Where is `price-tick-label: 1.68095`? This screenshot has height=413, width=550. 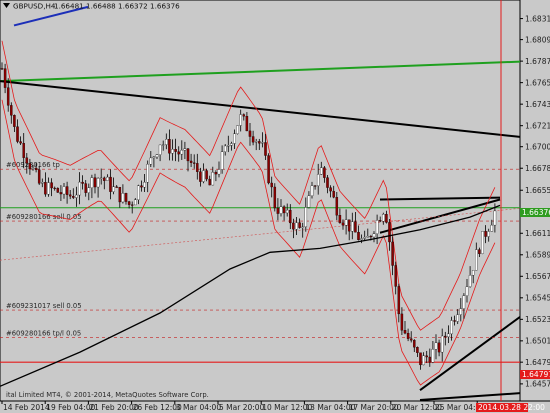 price-tick-label: 1.68095 is located at coordinates (537, 39).